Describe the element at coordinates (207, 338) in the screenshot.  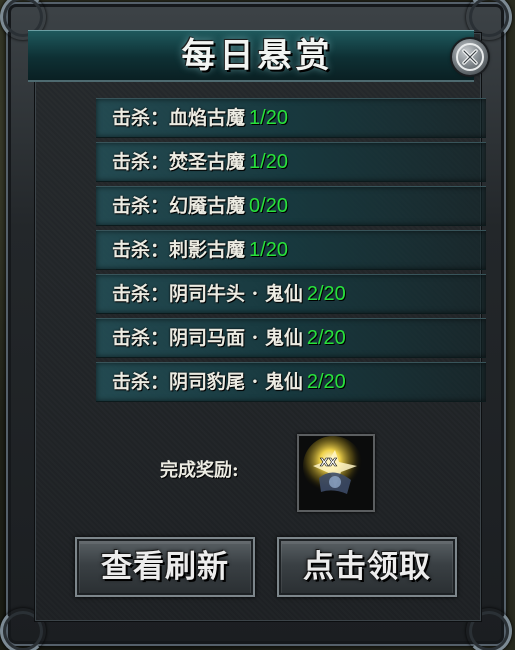
I see `task-label: 击杀：阴司马面 · 鬼仙` at that location.